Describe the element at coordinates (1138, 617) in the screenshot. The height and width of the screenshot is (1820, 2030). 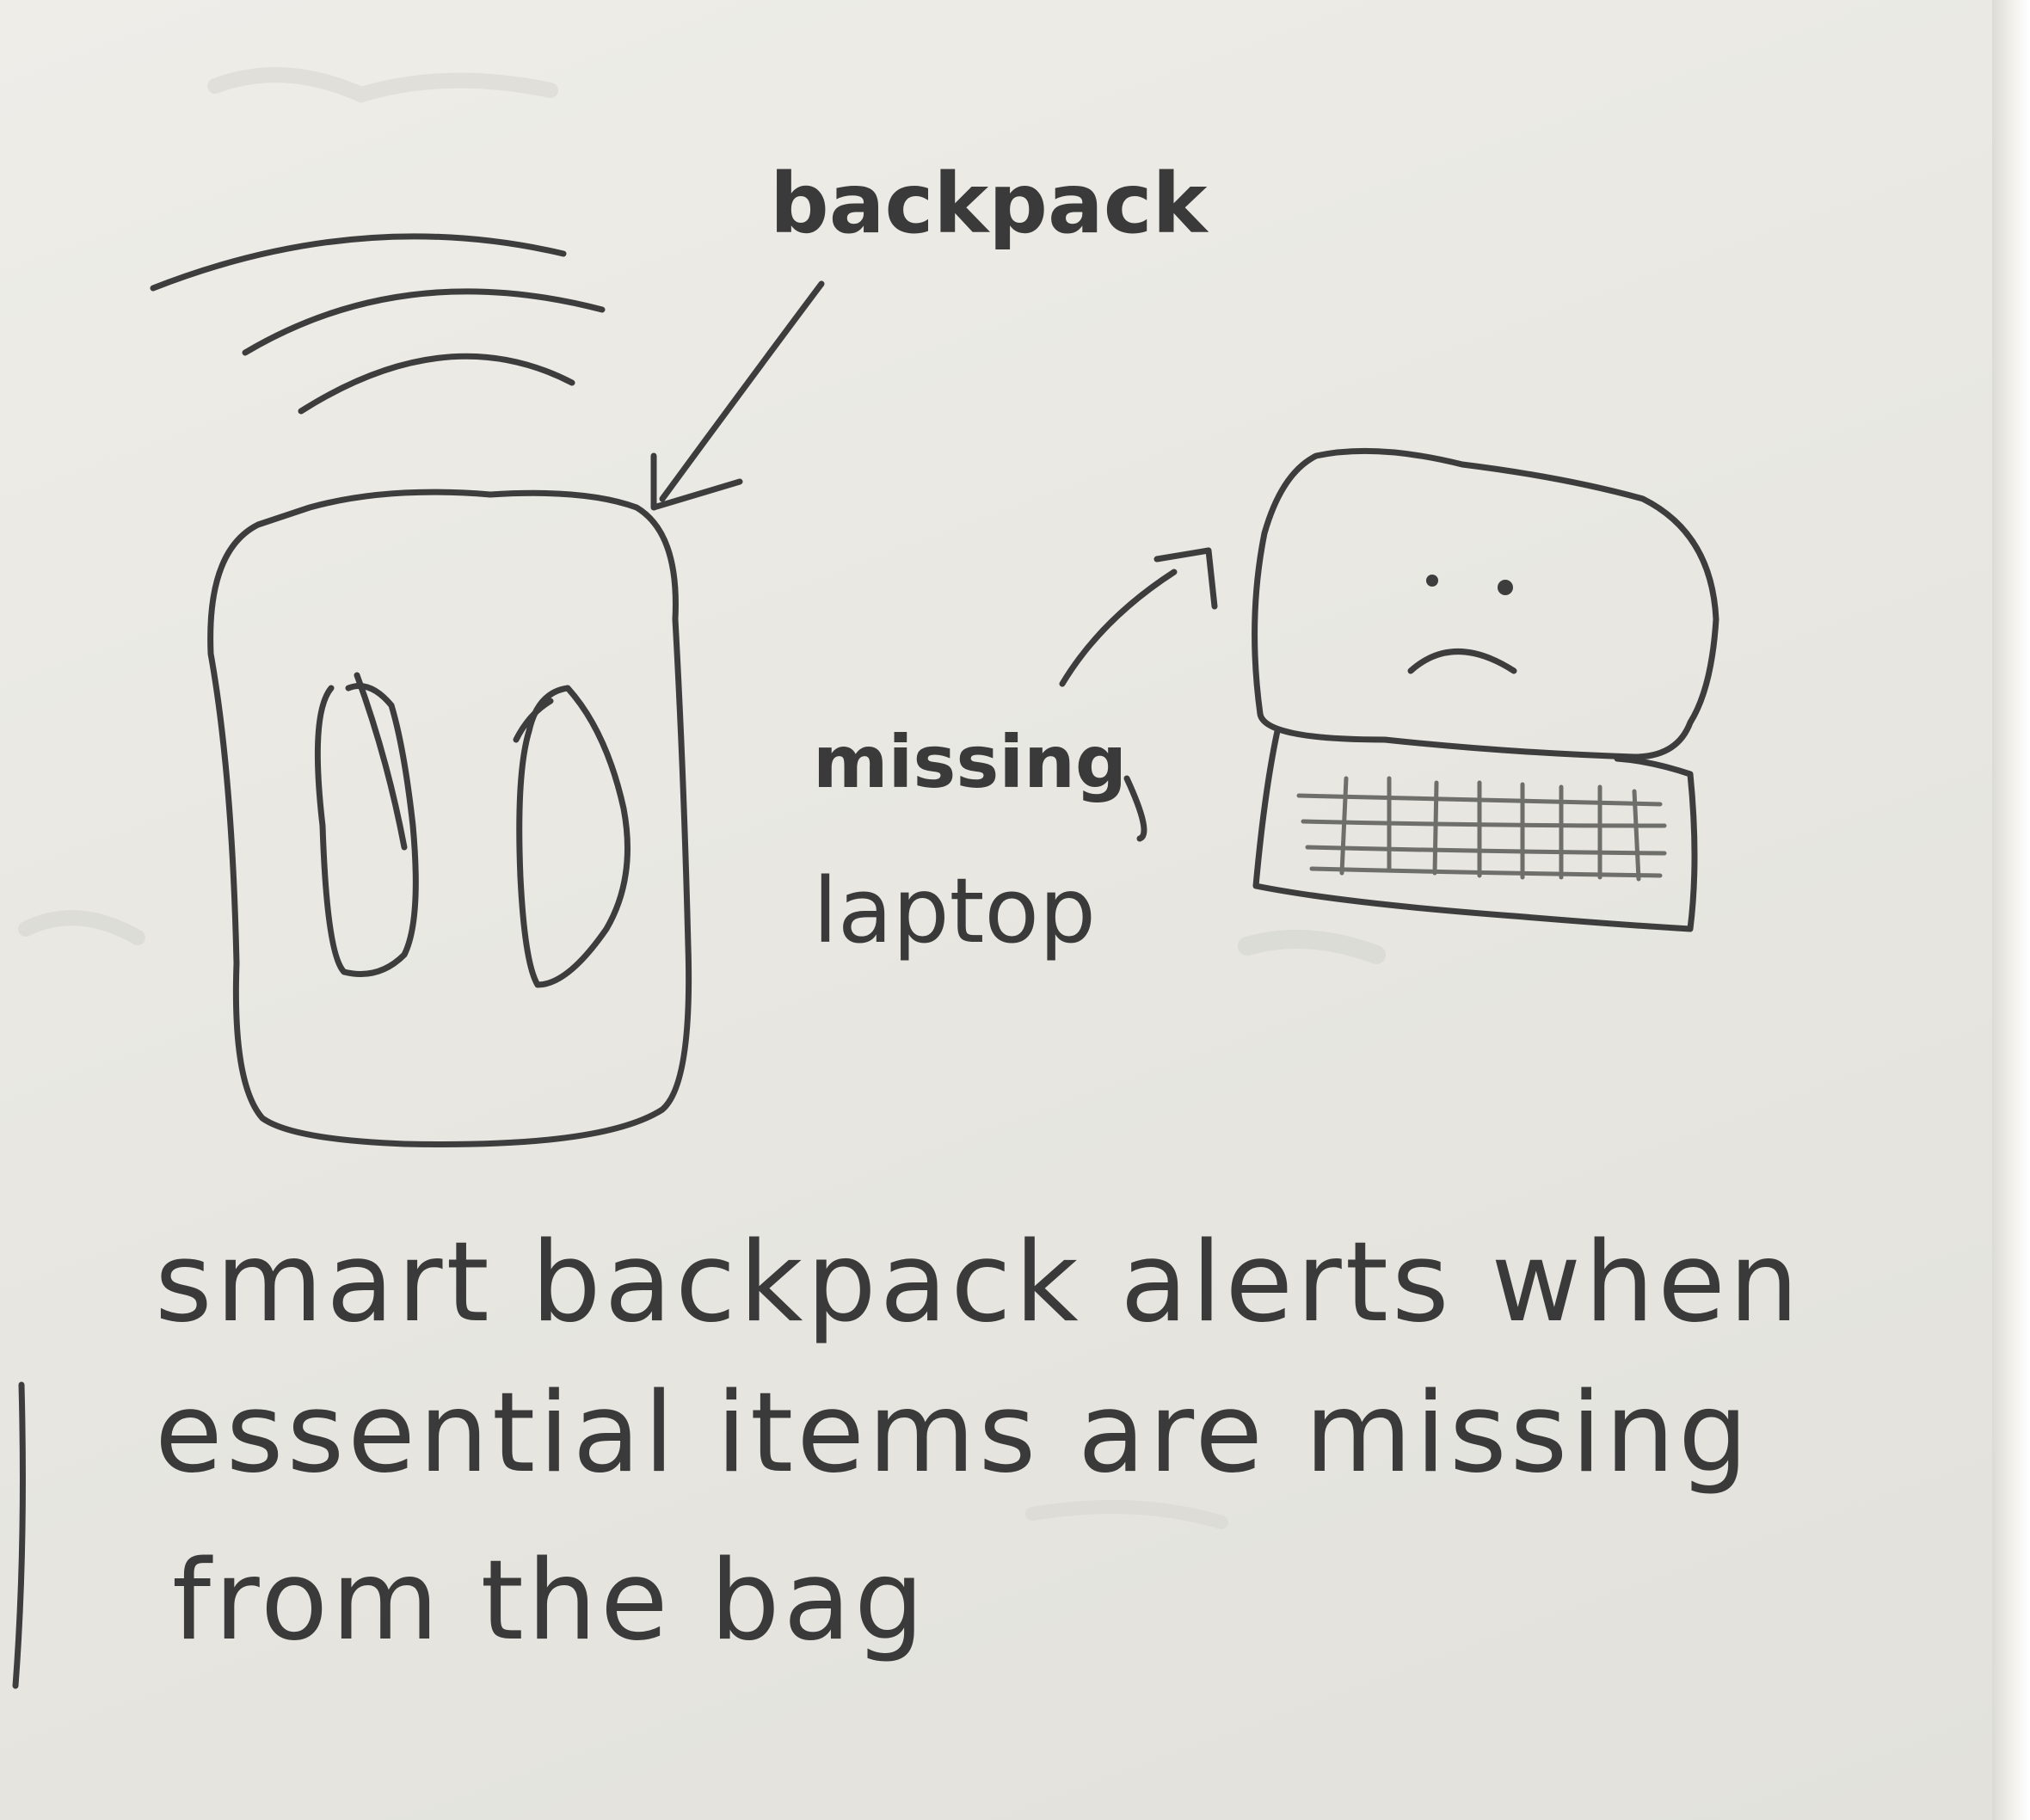
I see `missing-arrow` at that location.